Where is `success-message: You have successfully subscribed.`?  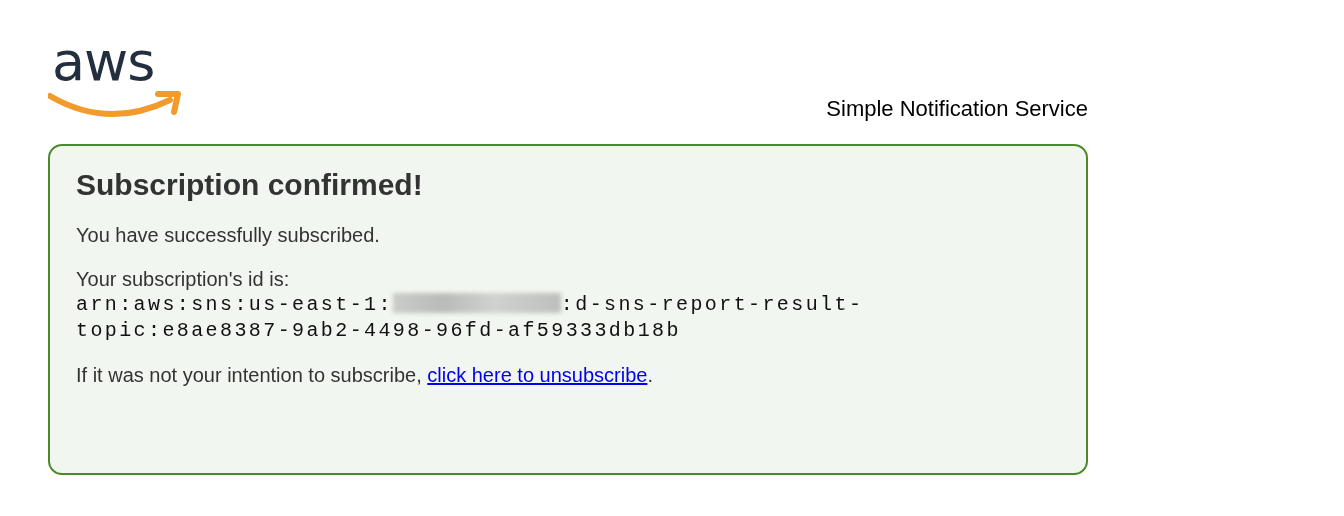
success-message: You have successfully subscribed. is located at coordinates (228, 235).